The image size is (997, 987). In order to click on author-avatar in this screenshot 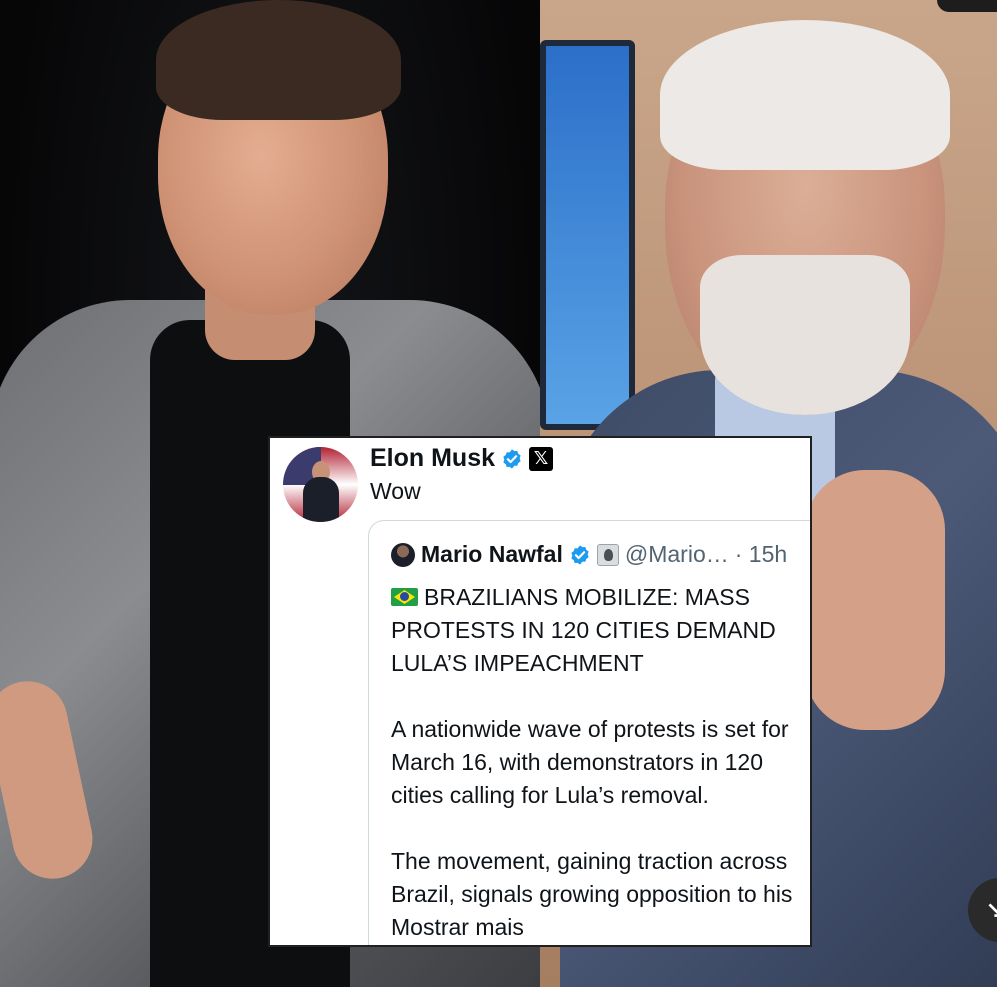, I will do `click(320, 484)`.